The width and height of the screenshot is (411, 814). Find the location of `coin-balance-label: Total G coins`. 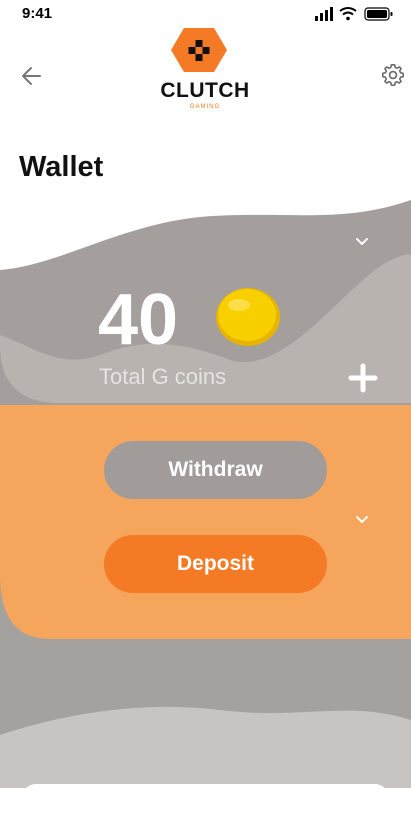

coin-balance-label: Total G coins is located at coordinates (163, 376).